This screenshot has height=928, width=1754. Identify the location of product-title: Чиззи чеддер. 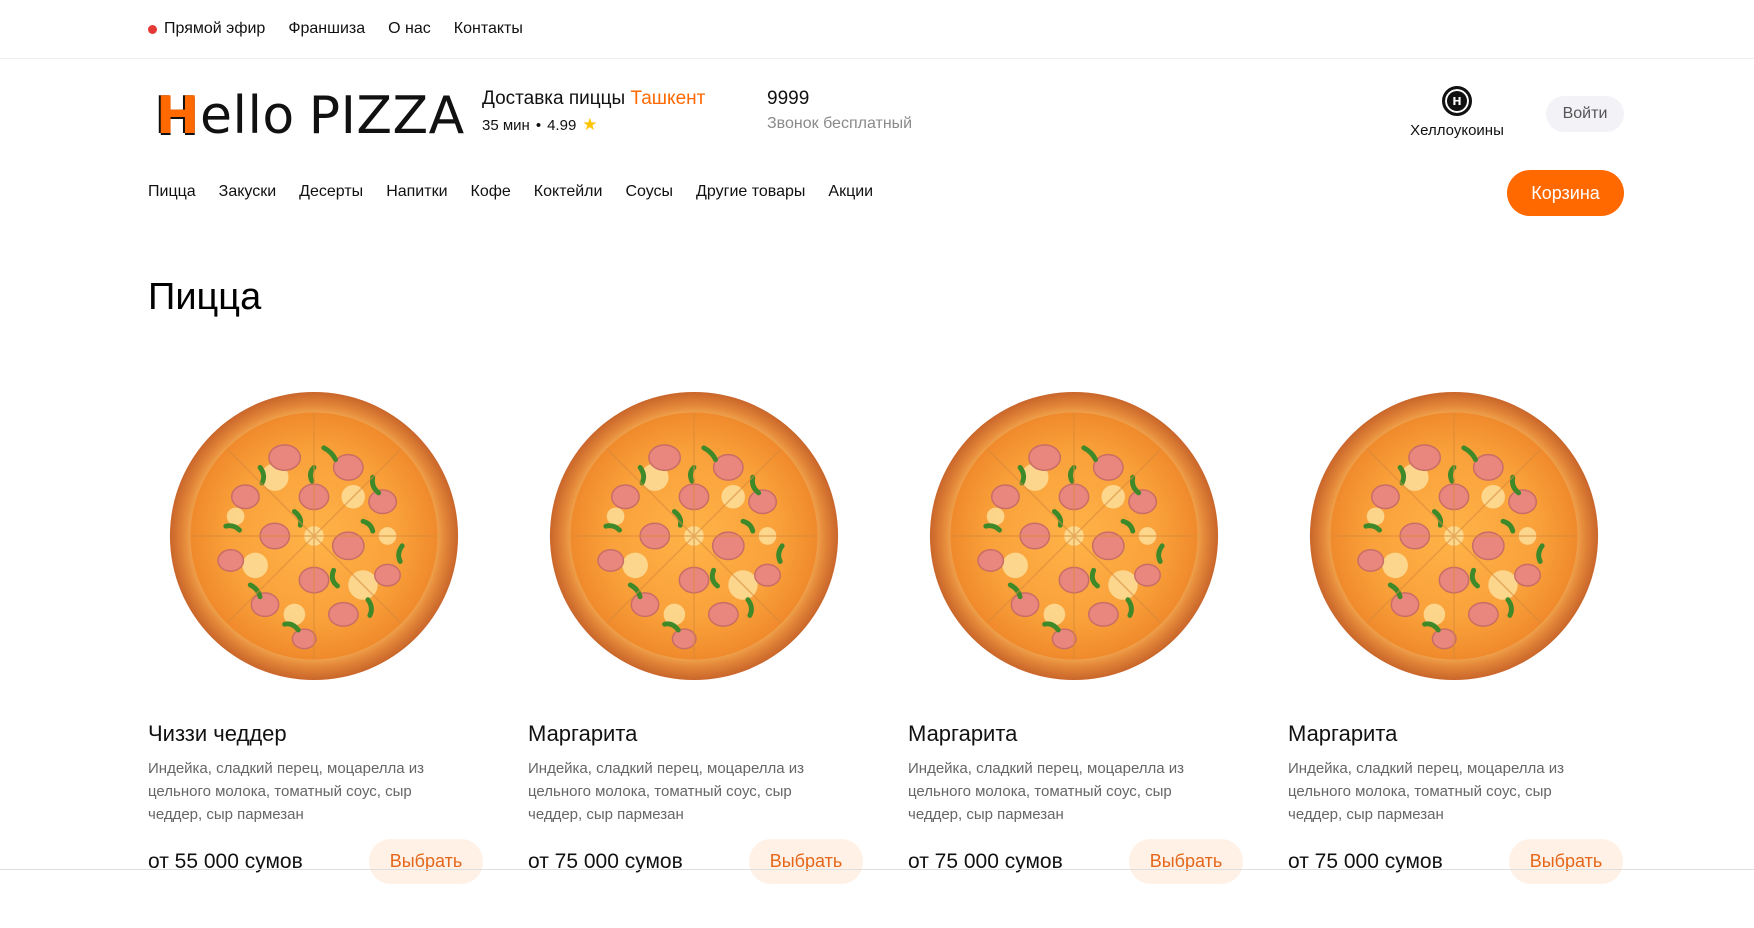
(217, 733).